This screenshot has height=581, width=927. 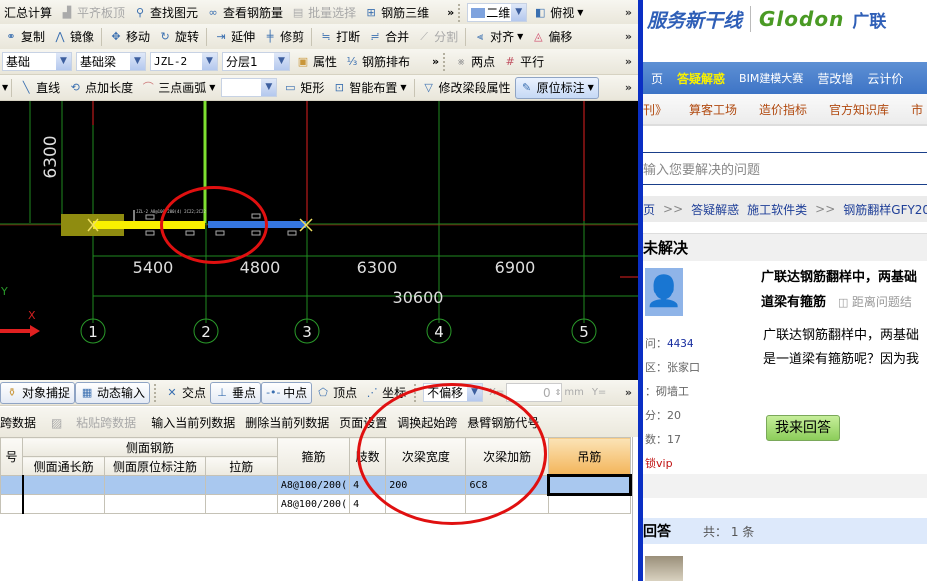 What do you see at coordinates (184, 61) in the screenshot?
I see `component-name-select: JZL-2 ▼` at bounding box center [184, 61].